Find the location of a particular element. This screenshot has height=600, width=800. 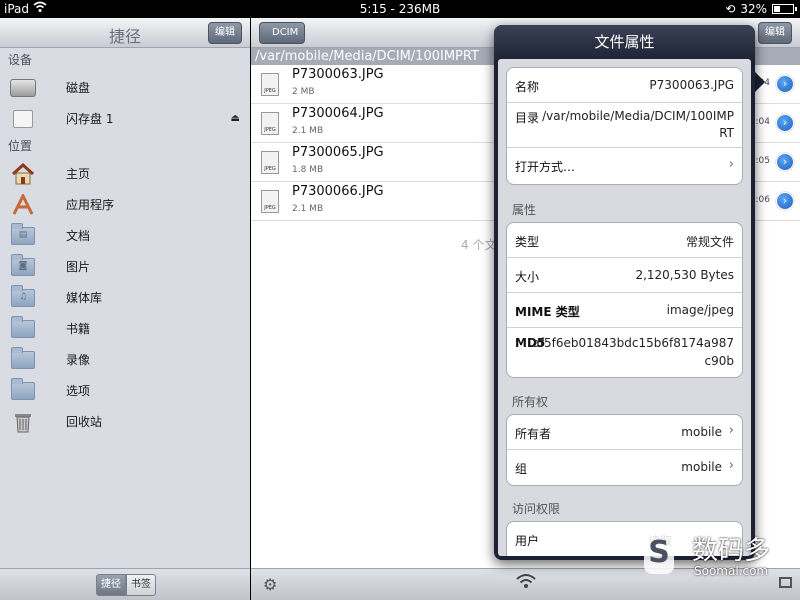

dir-value-line2: RT is located at coordinates (726, 133).